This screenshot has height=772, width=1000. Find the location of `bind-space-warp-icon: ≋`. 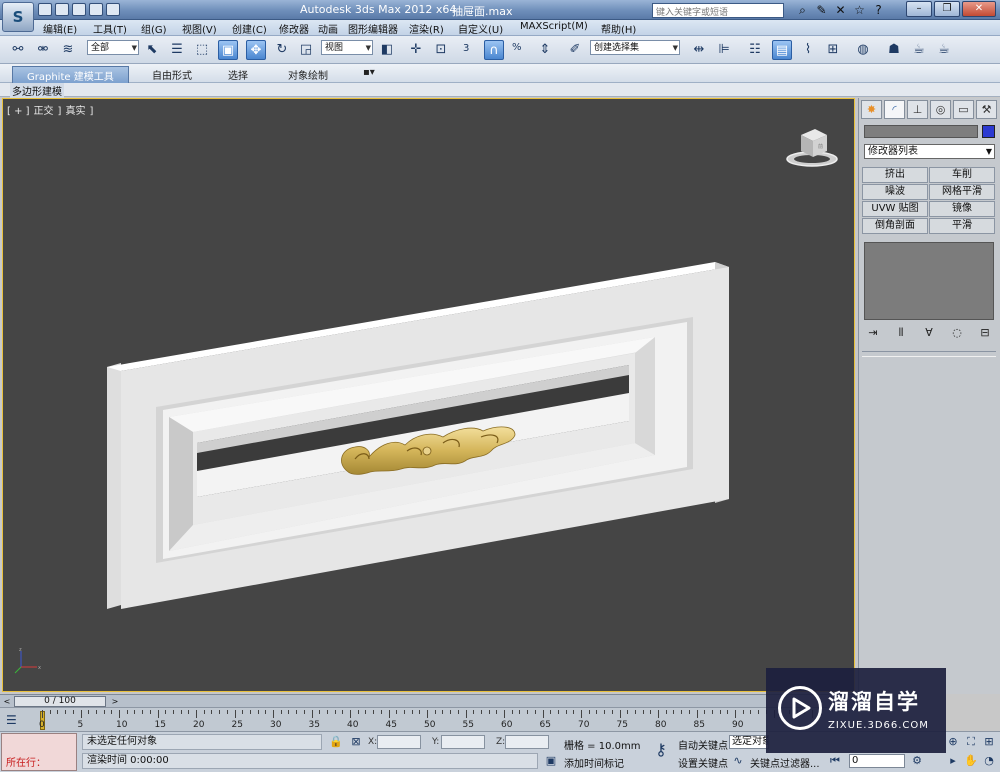

bind-space-warp-icon: ≋ is located at coordinates (68, 50).